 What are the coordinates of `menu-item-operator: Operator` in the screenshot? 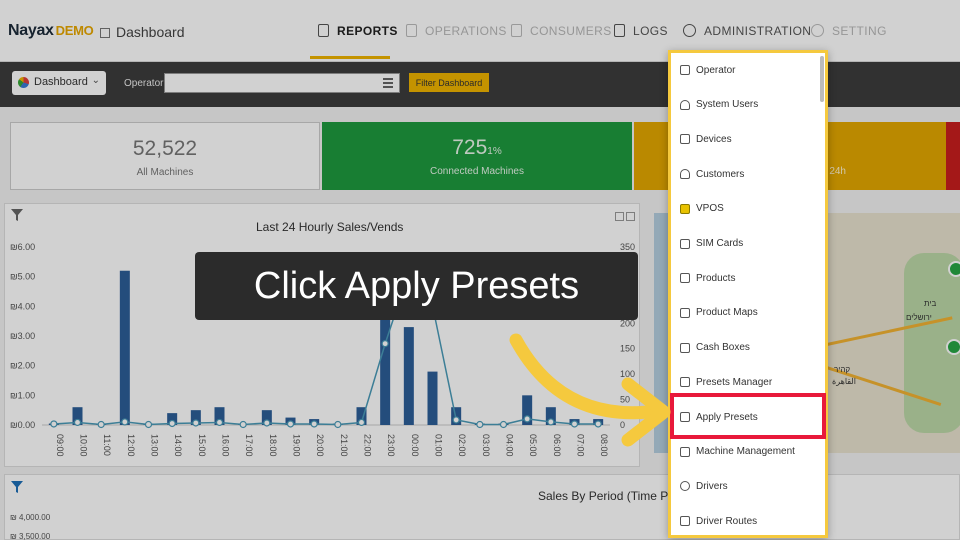 It's located at (750, 70).